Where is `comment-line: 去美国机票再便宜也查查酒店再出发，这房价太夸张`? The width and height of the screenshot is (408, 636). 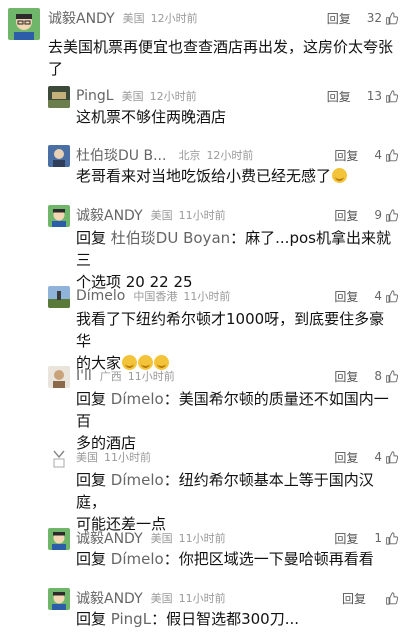 comment-line: 去美国机票再便宜也查查酒店再出发，这房价太夸张 is located at coordinates (221, 47).